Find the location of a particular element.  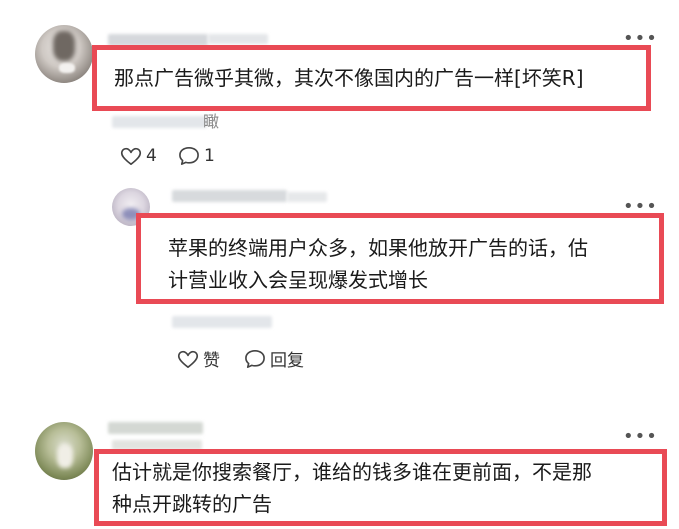

reply-count: 1 is located at coordinates (209, 156).